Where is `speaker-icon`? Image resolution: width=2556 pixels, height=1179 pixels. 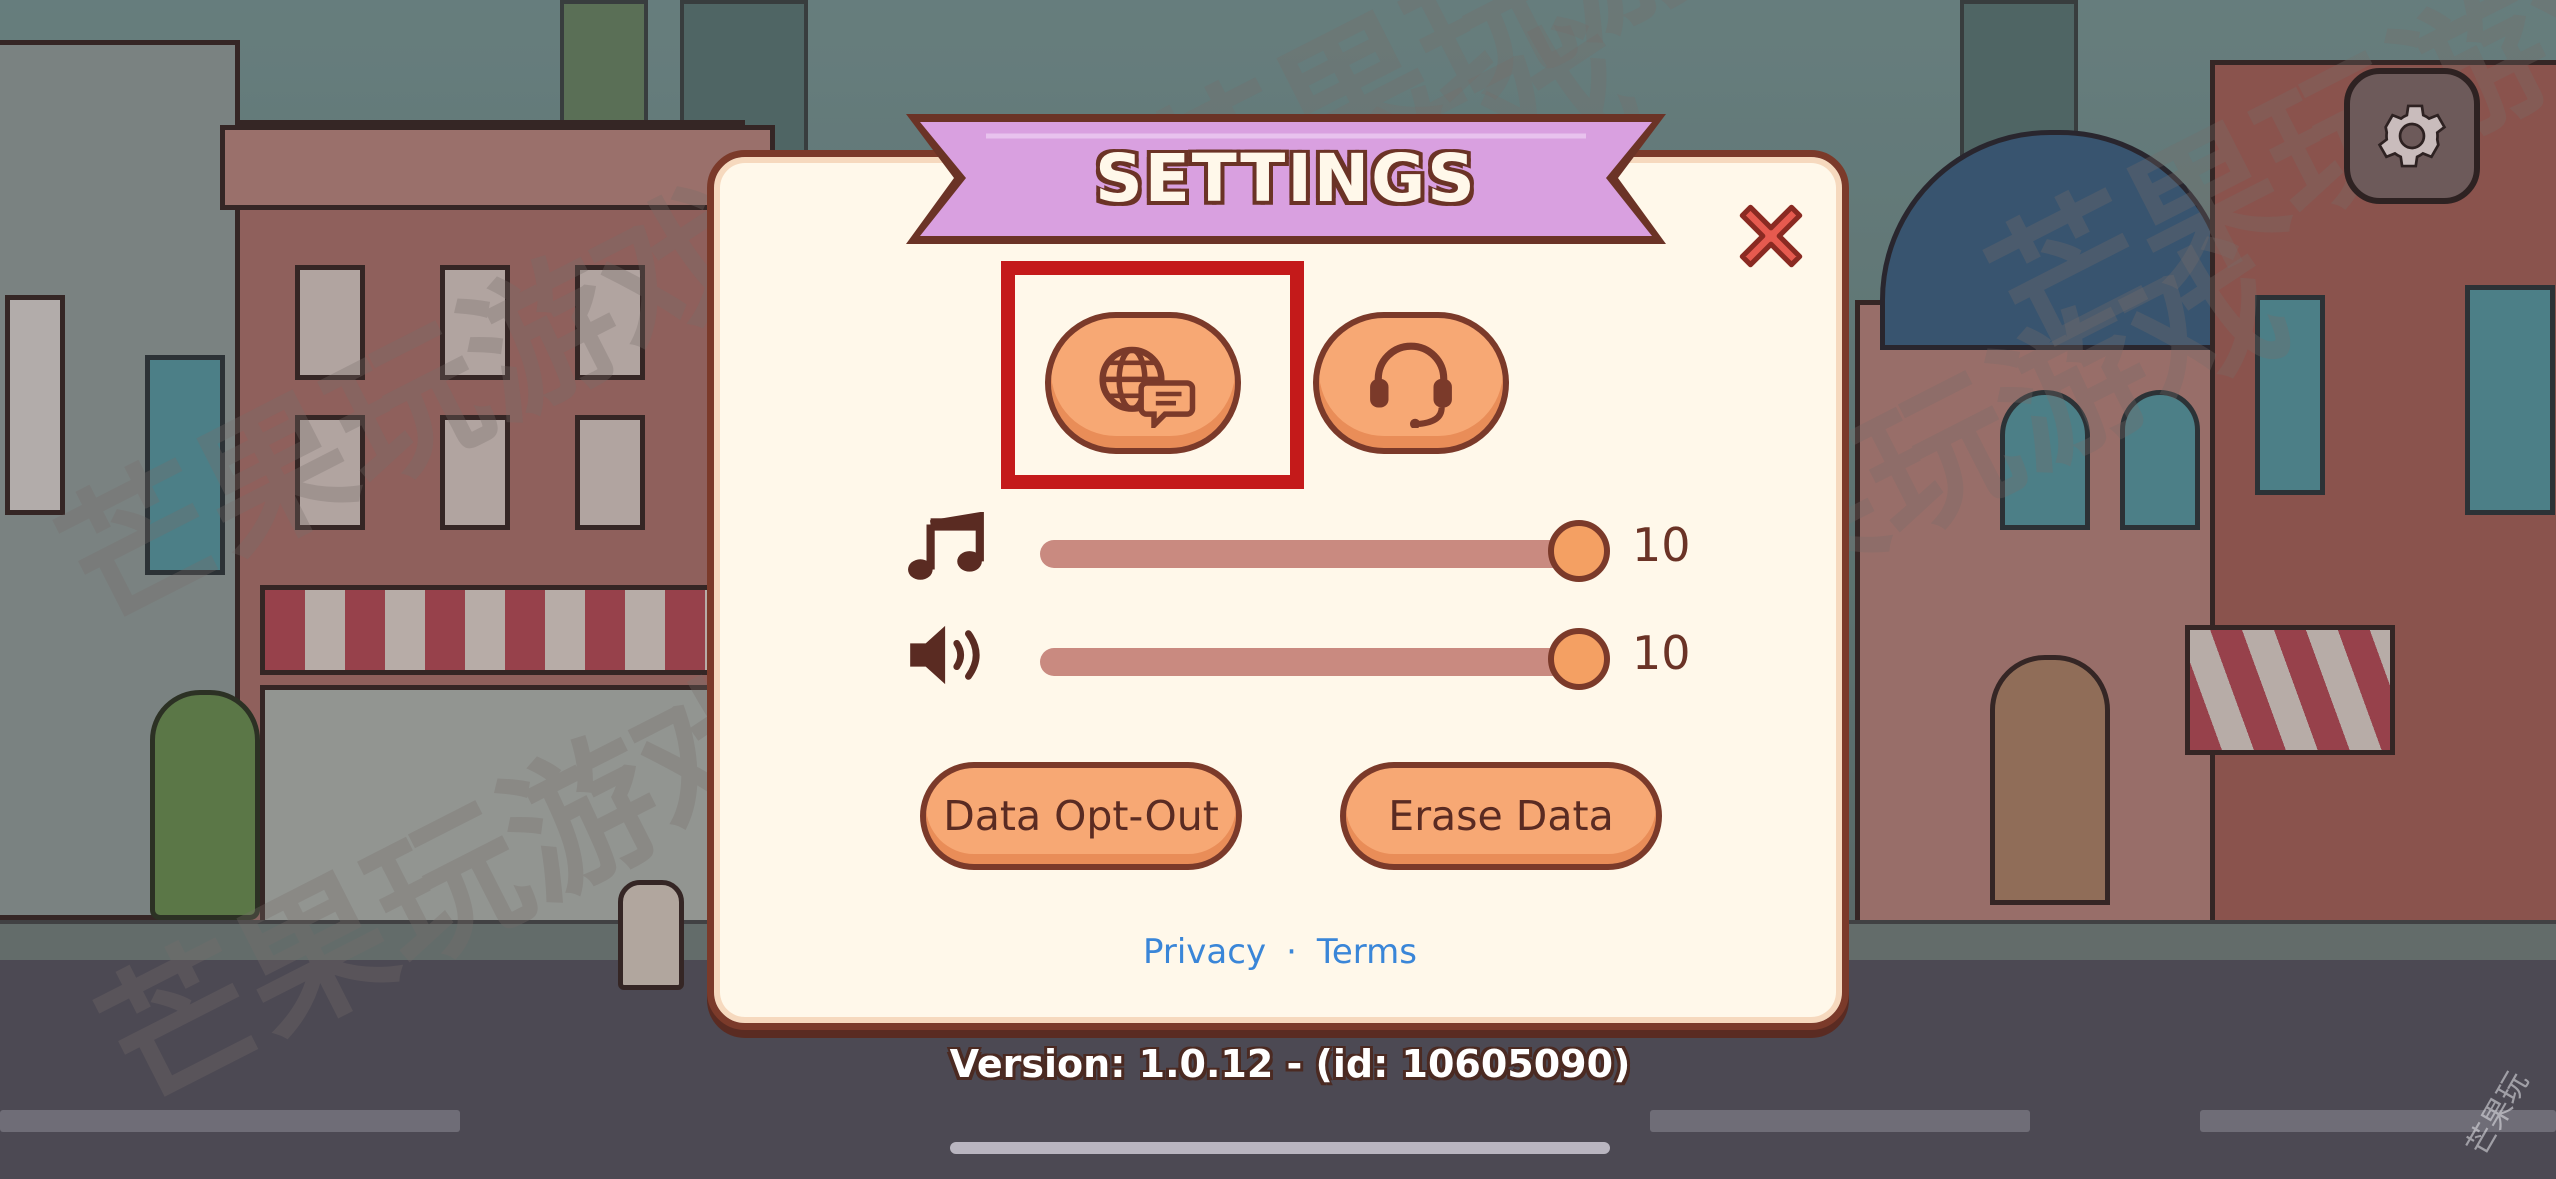 speaker-icon is located at coordinates (945, 655).